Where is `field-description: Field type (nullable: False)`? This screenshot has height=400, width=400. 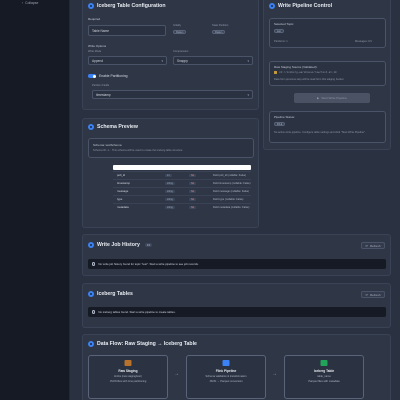
field-description: Field type (nullable: False) is located at coordinates (228, 199).